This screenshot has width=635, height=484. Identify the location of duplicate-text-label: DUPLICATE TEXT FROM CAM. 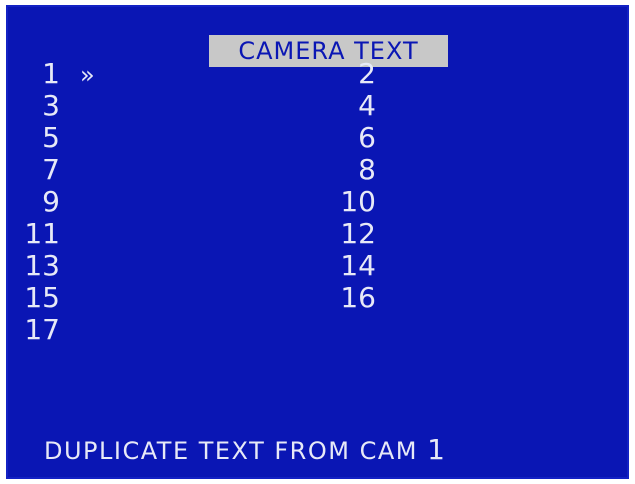
(231, 451).